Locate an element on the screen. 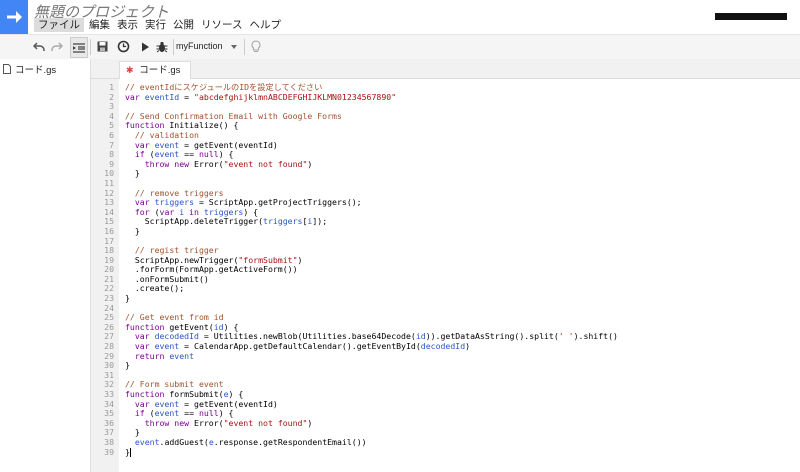 Image resolution: width=800 pixels, height=472 pixels. code-text: return event is located at coordinates (160, 356).